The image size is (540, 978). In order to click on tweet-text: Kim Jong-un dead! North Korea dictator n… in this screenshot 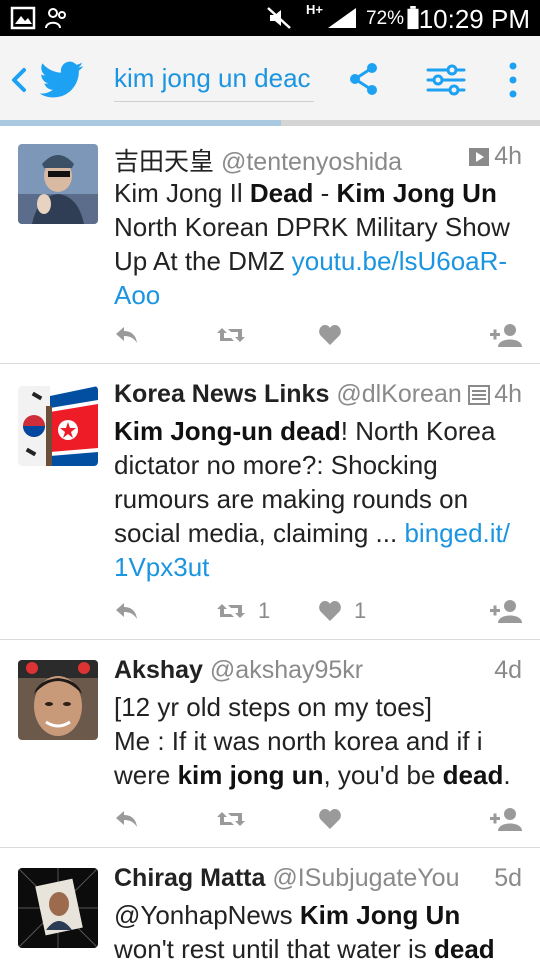, I will do `click(318, 499)`.